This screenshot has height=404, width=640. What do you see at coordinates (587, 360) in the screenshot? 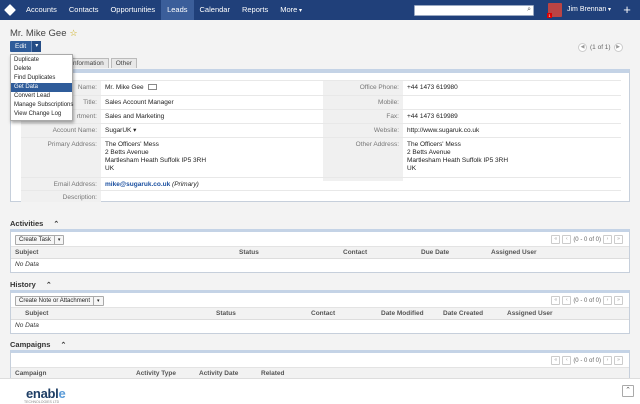
I see `campaigns-pager: «‹ (0 - 0 of 0) ›»` at bounding box center [587, 360].